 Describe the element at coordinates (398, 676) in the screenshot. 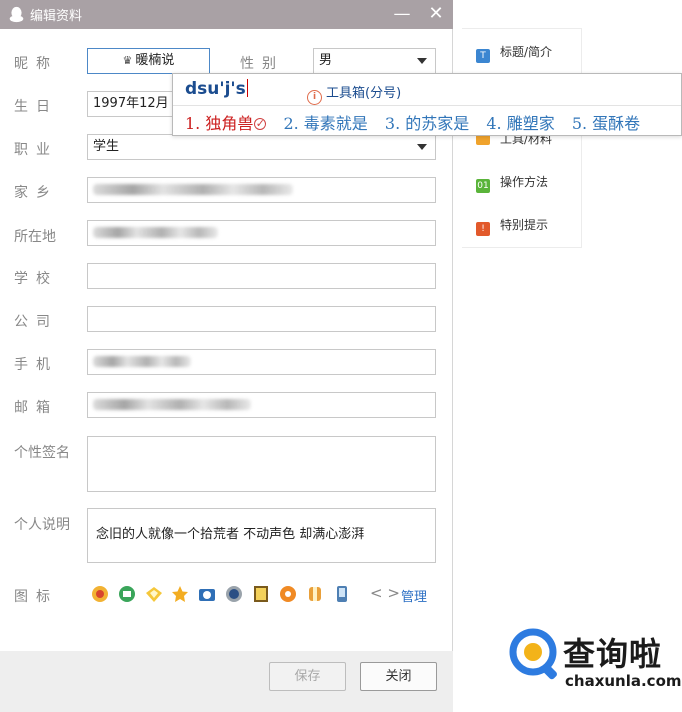

I see `close-button: 关闭` at that location.